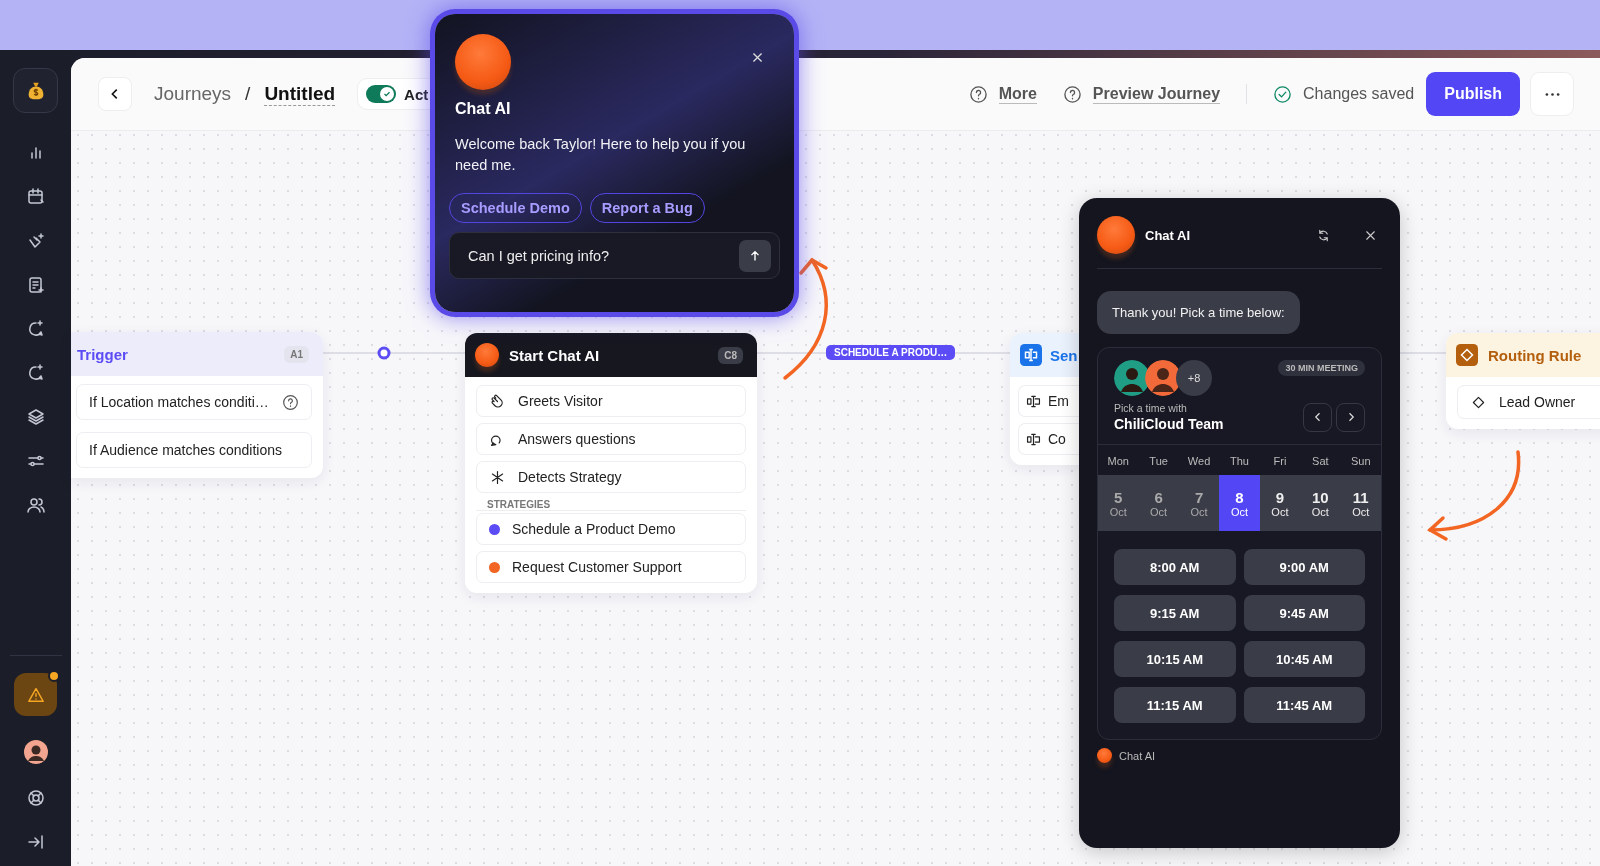 This screenshot has height=866, width=1600. What do you see at coordinates (1239, 461) in the screenshot?
I see `weekday-label: Thu` at bounding box center [1239, 461].